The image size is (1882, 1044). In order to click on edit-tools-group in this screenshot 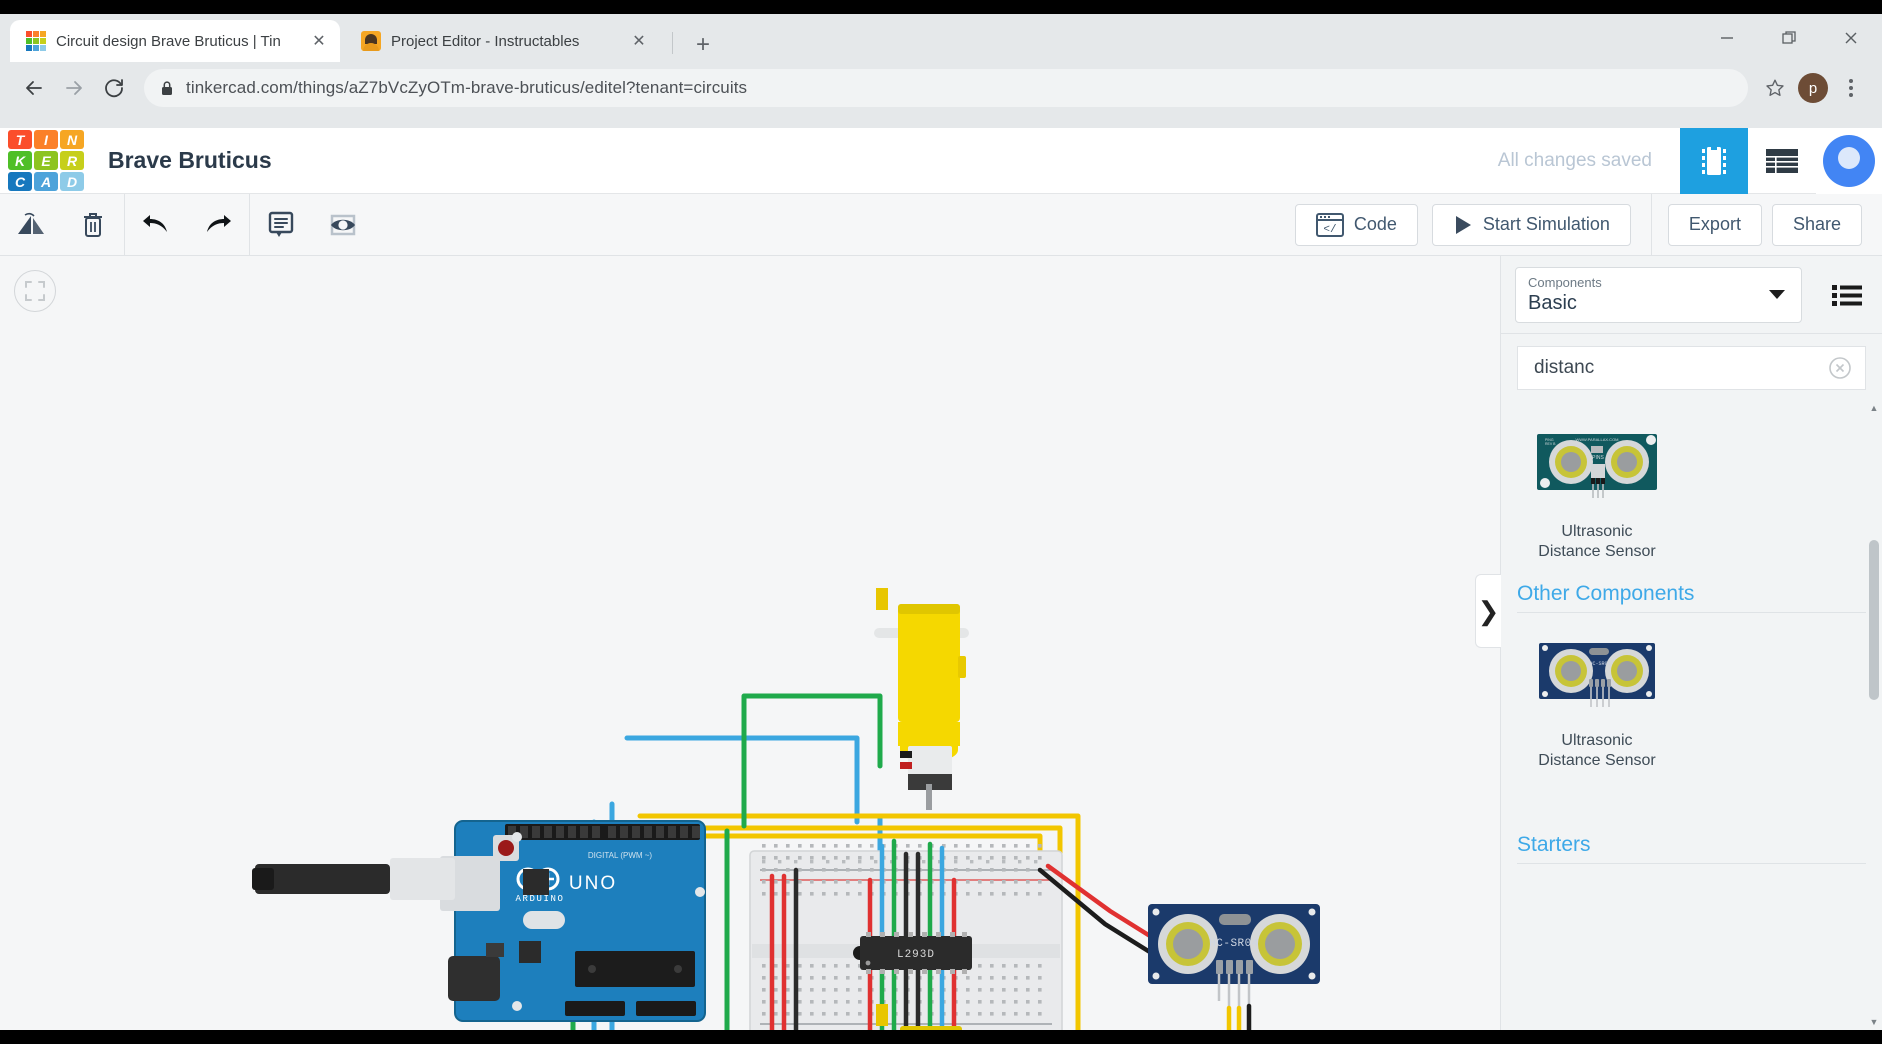, I will do `click(62, 225)`.